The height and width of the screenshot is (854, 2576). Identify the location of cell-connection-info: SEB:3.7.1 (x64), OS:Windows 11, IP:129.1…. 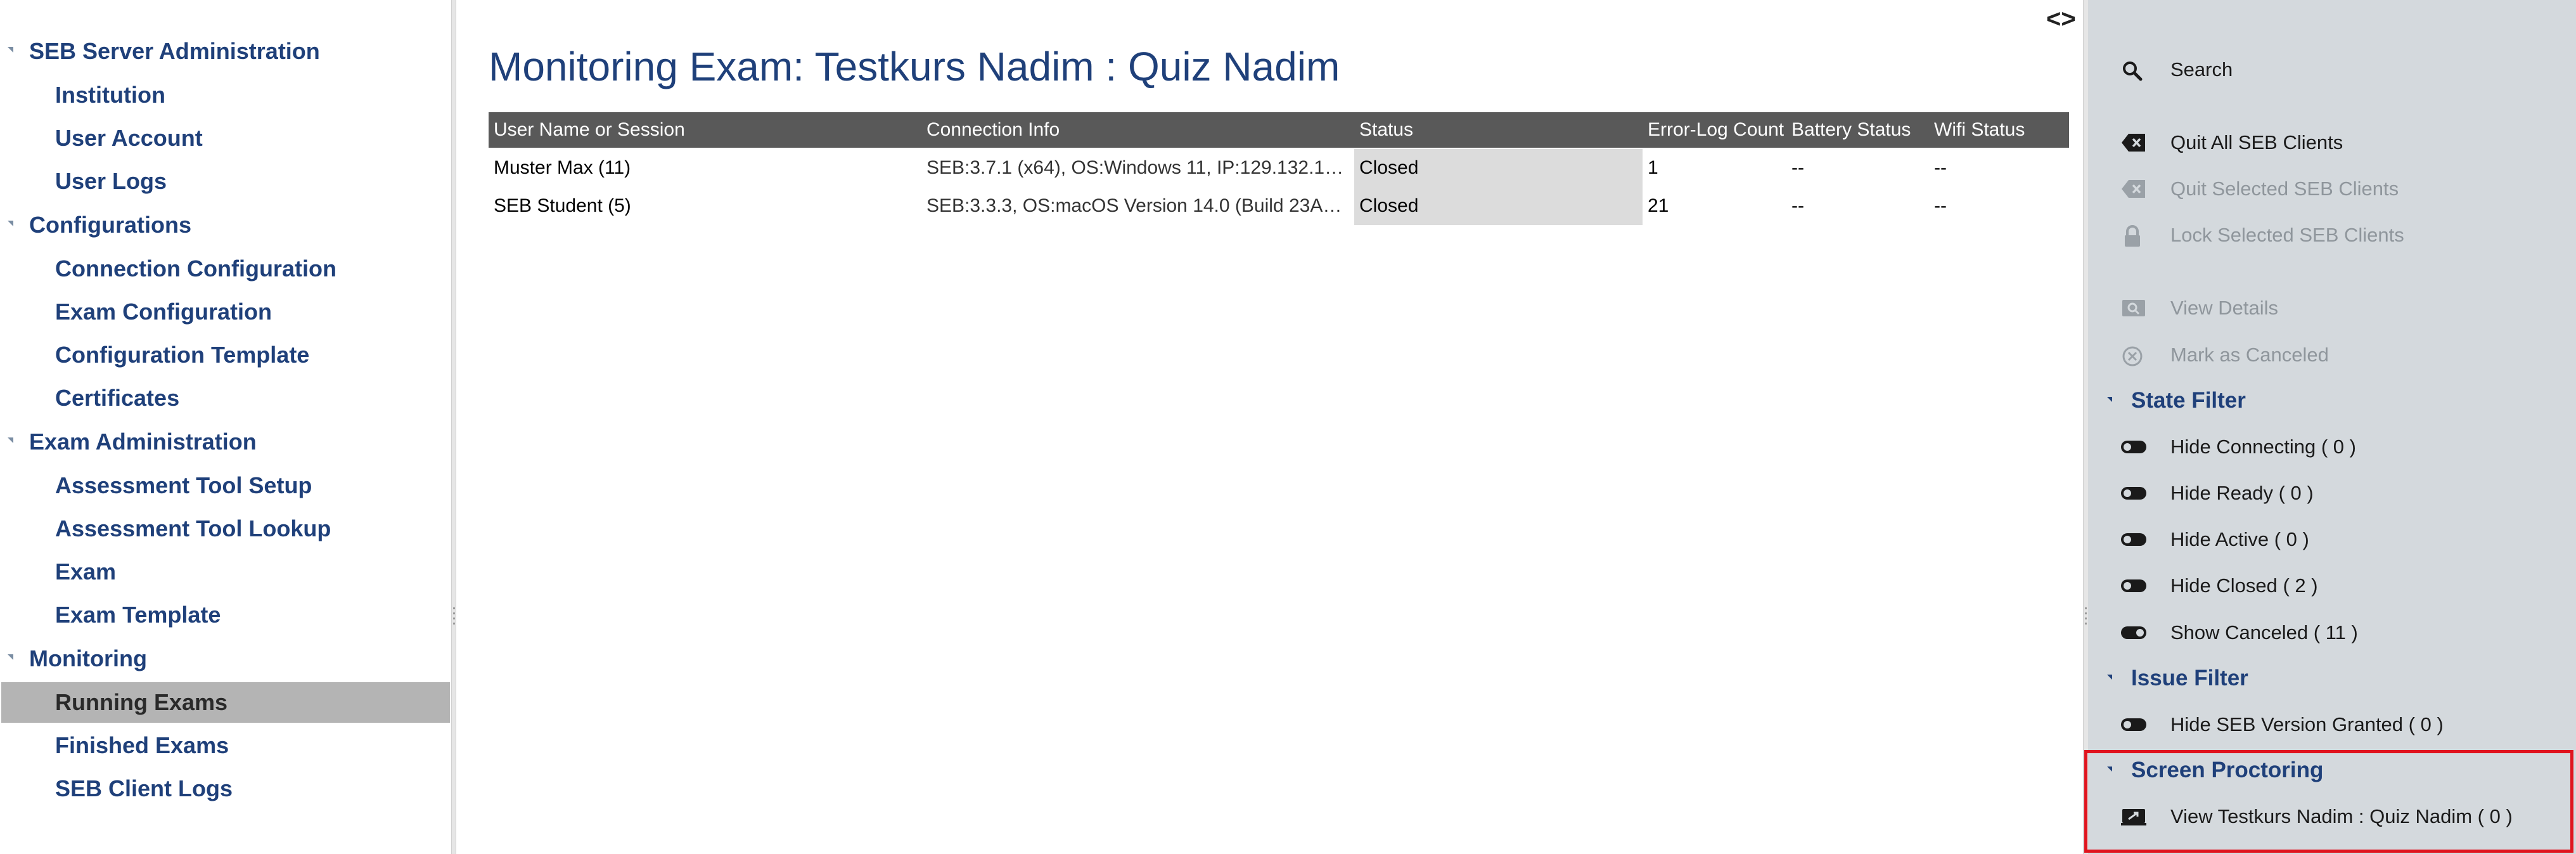
(1135, 167).